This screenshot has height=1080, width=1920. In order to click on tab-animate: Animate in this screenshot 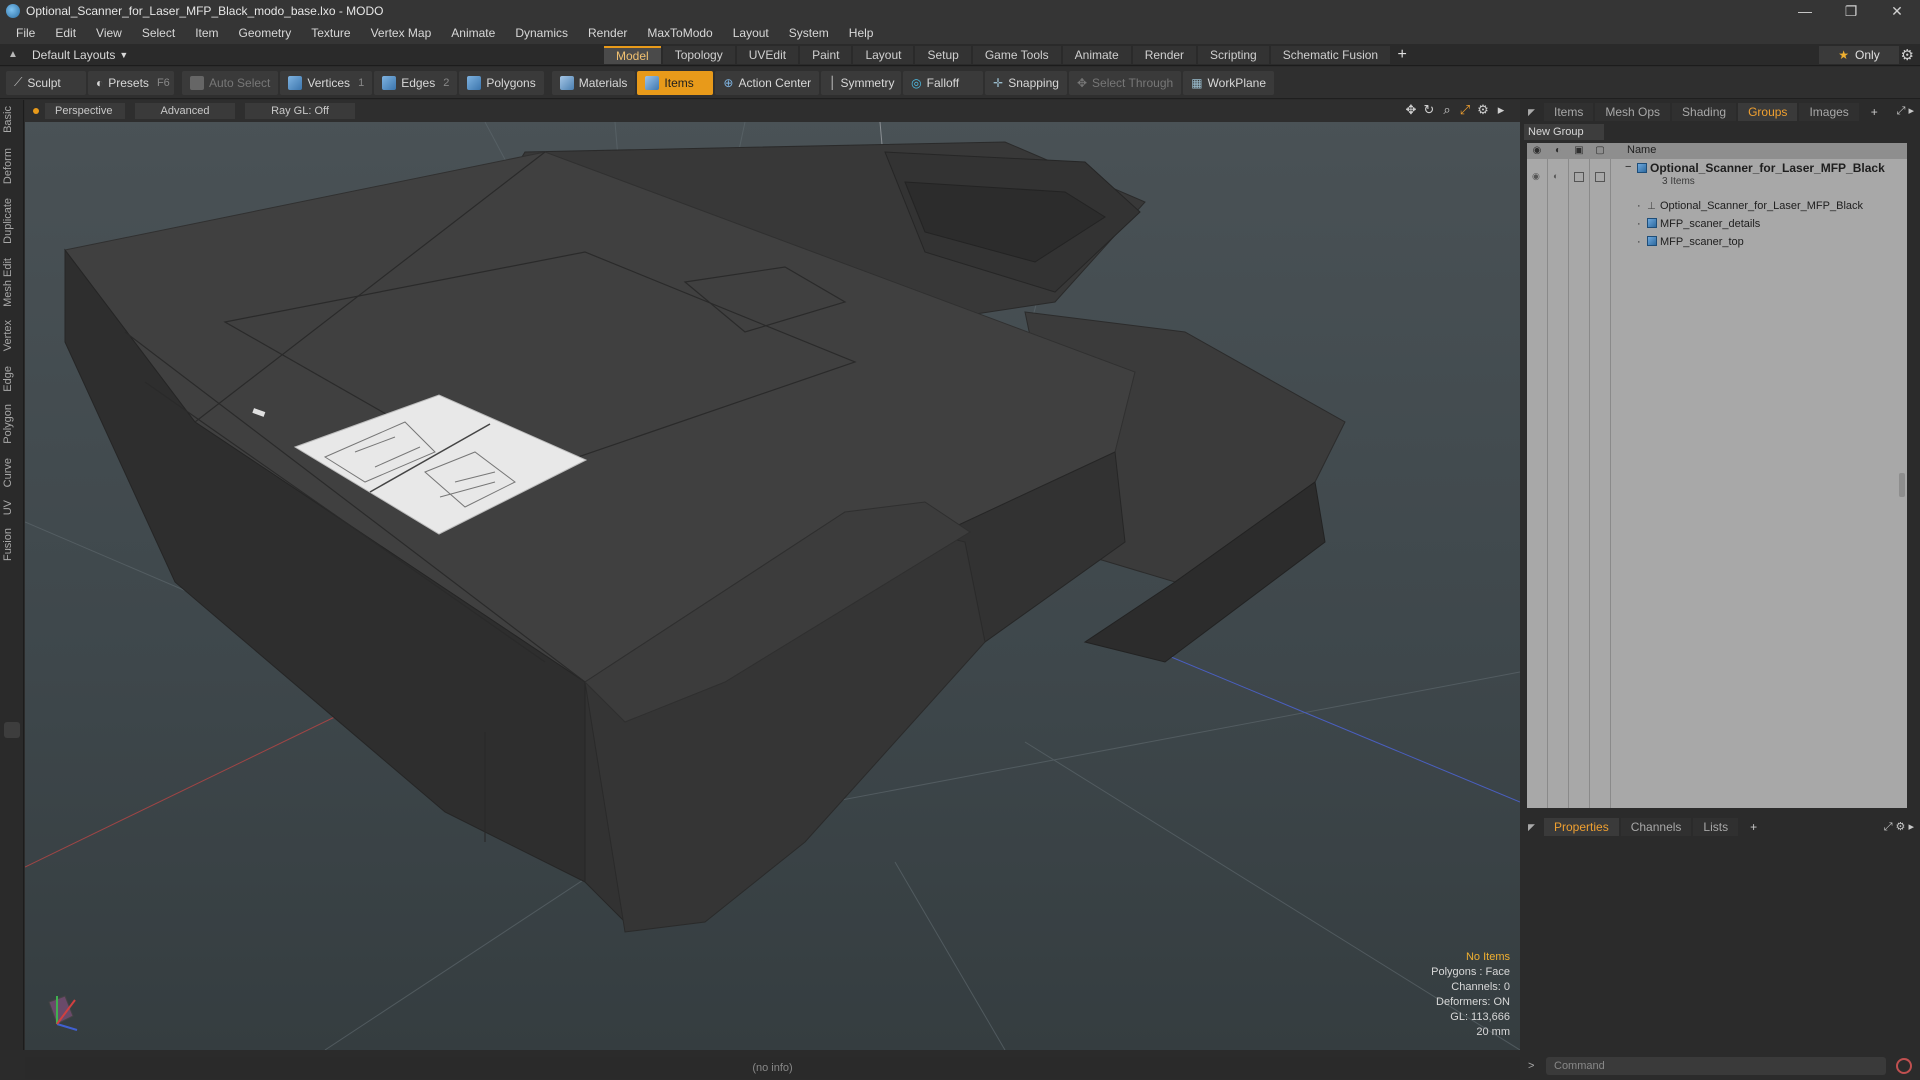, I will do `click(1096, 55)`.